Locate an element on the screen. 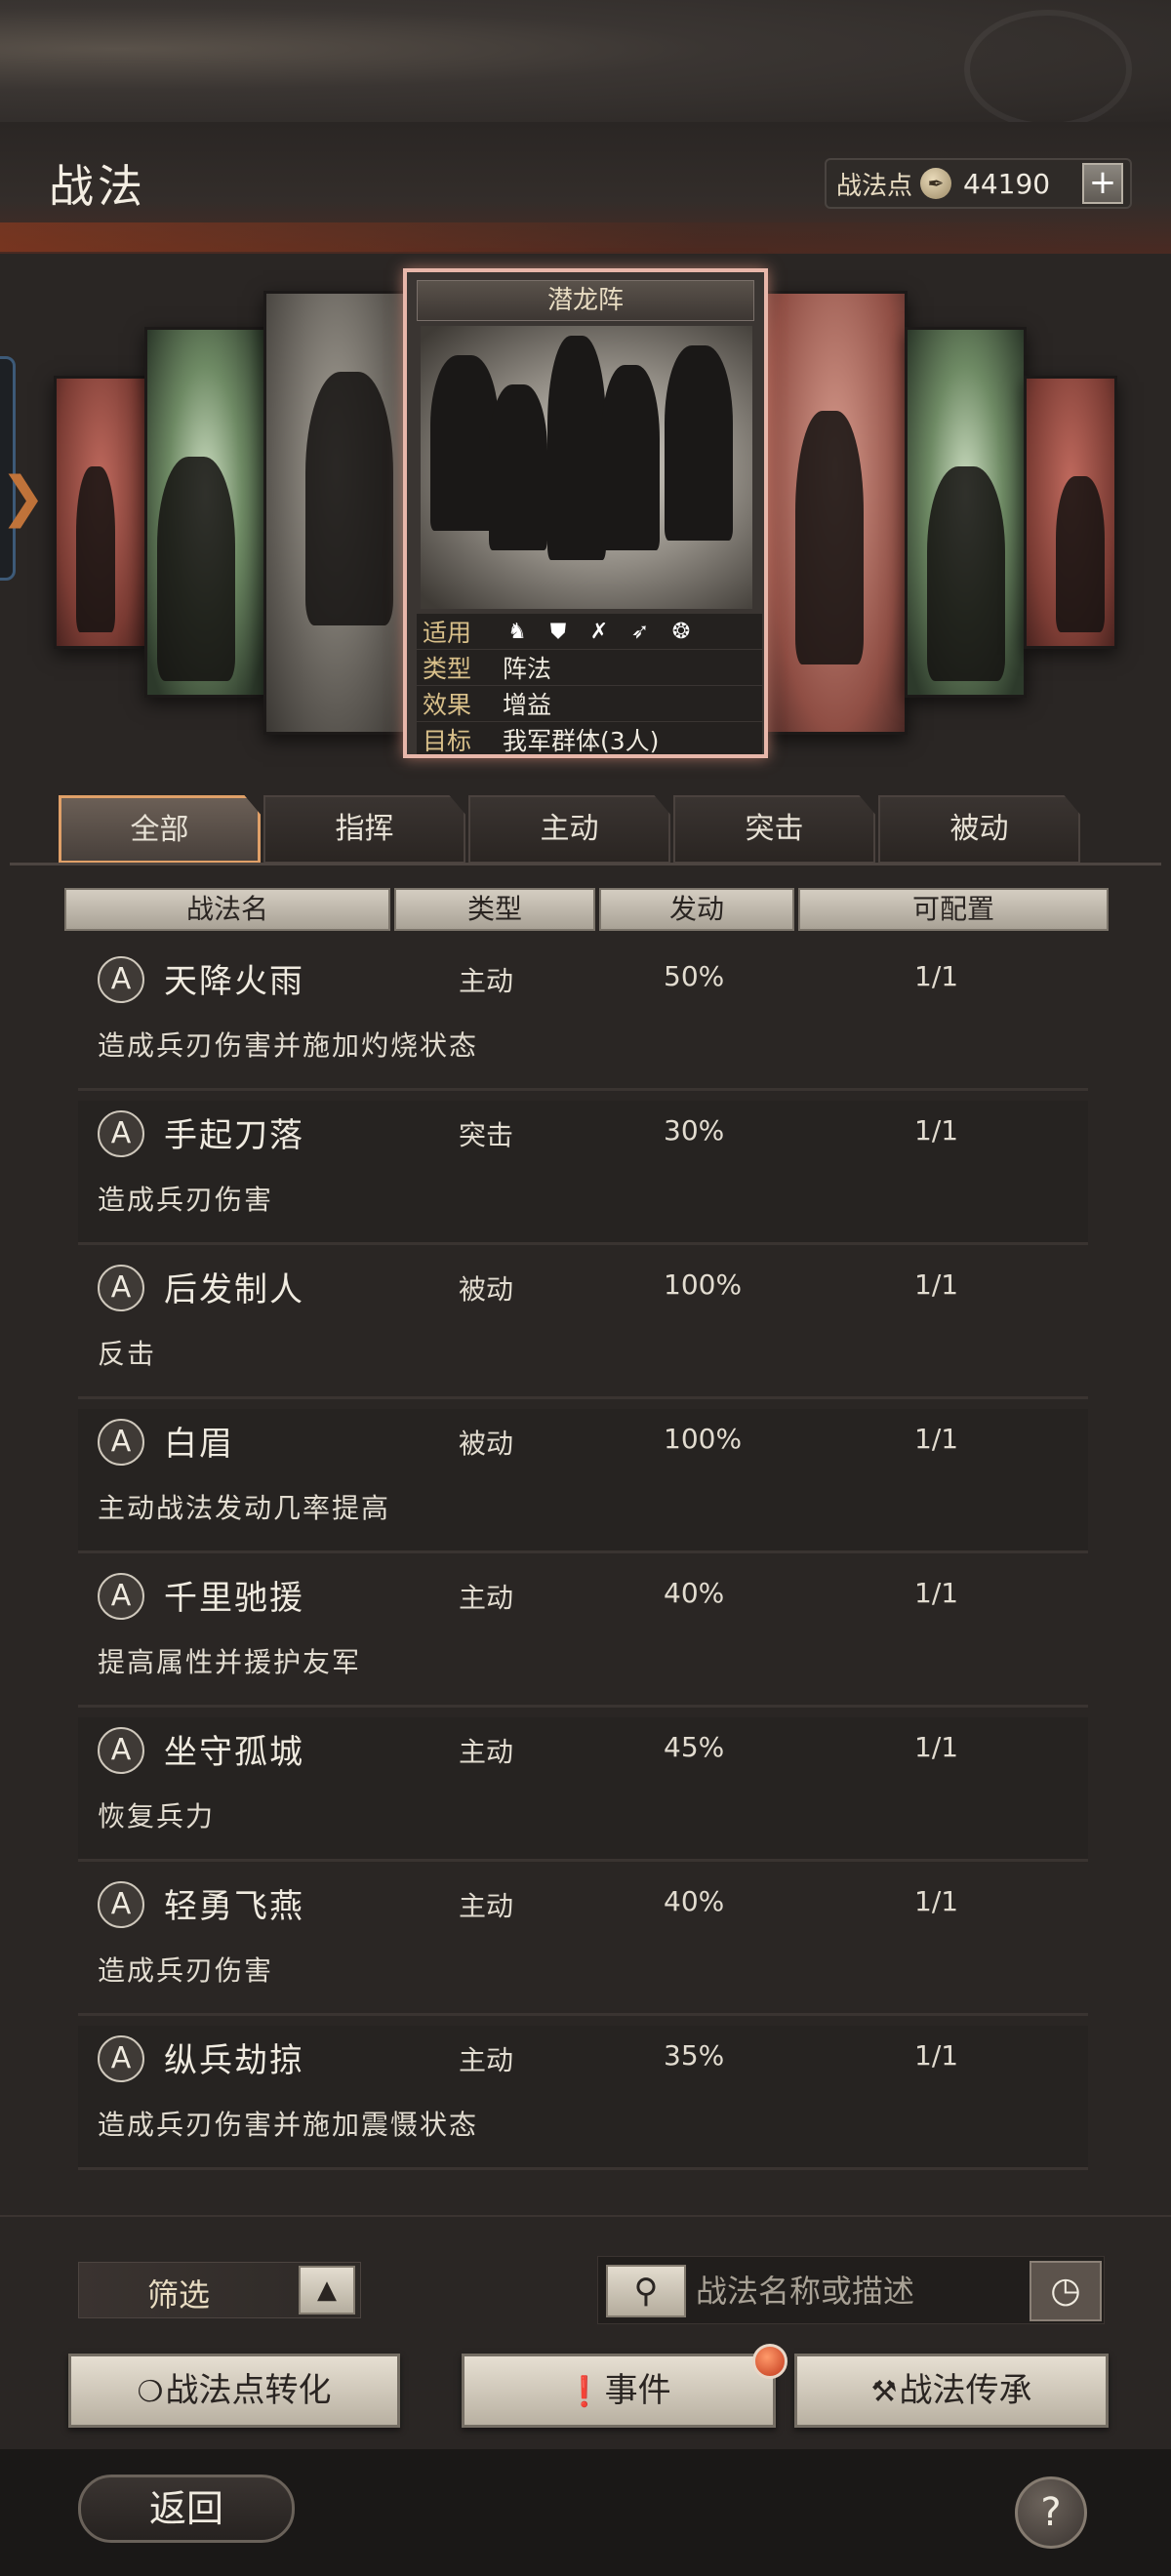 The width and height of the screenshot is (1171, 2576). inherit-tactic-label: 战法传承 is located at coordinates (965, 2390).